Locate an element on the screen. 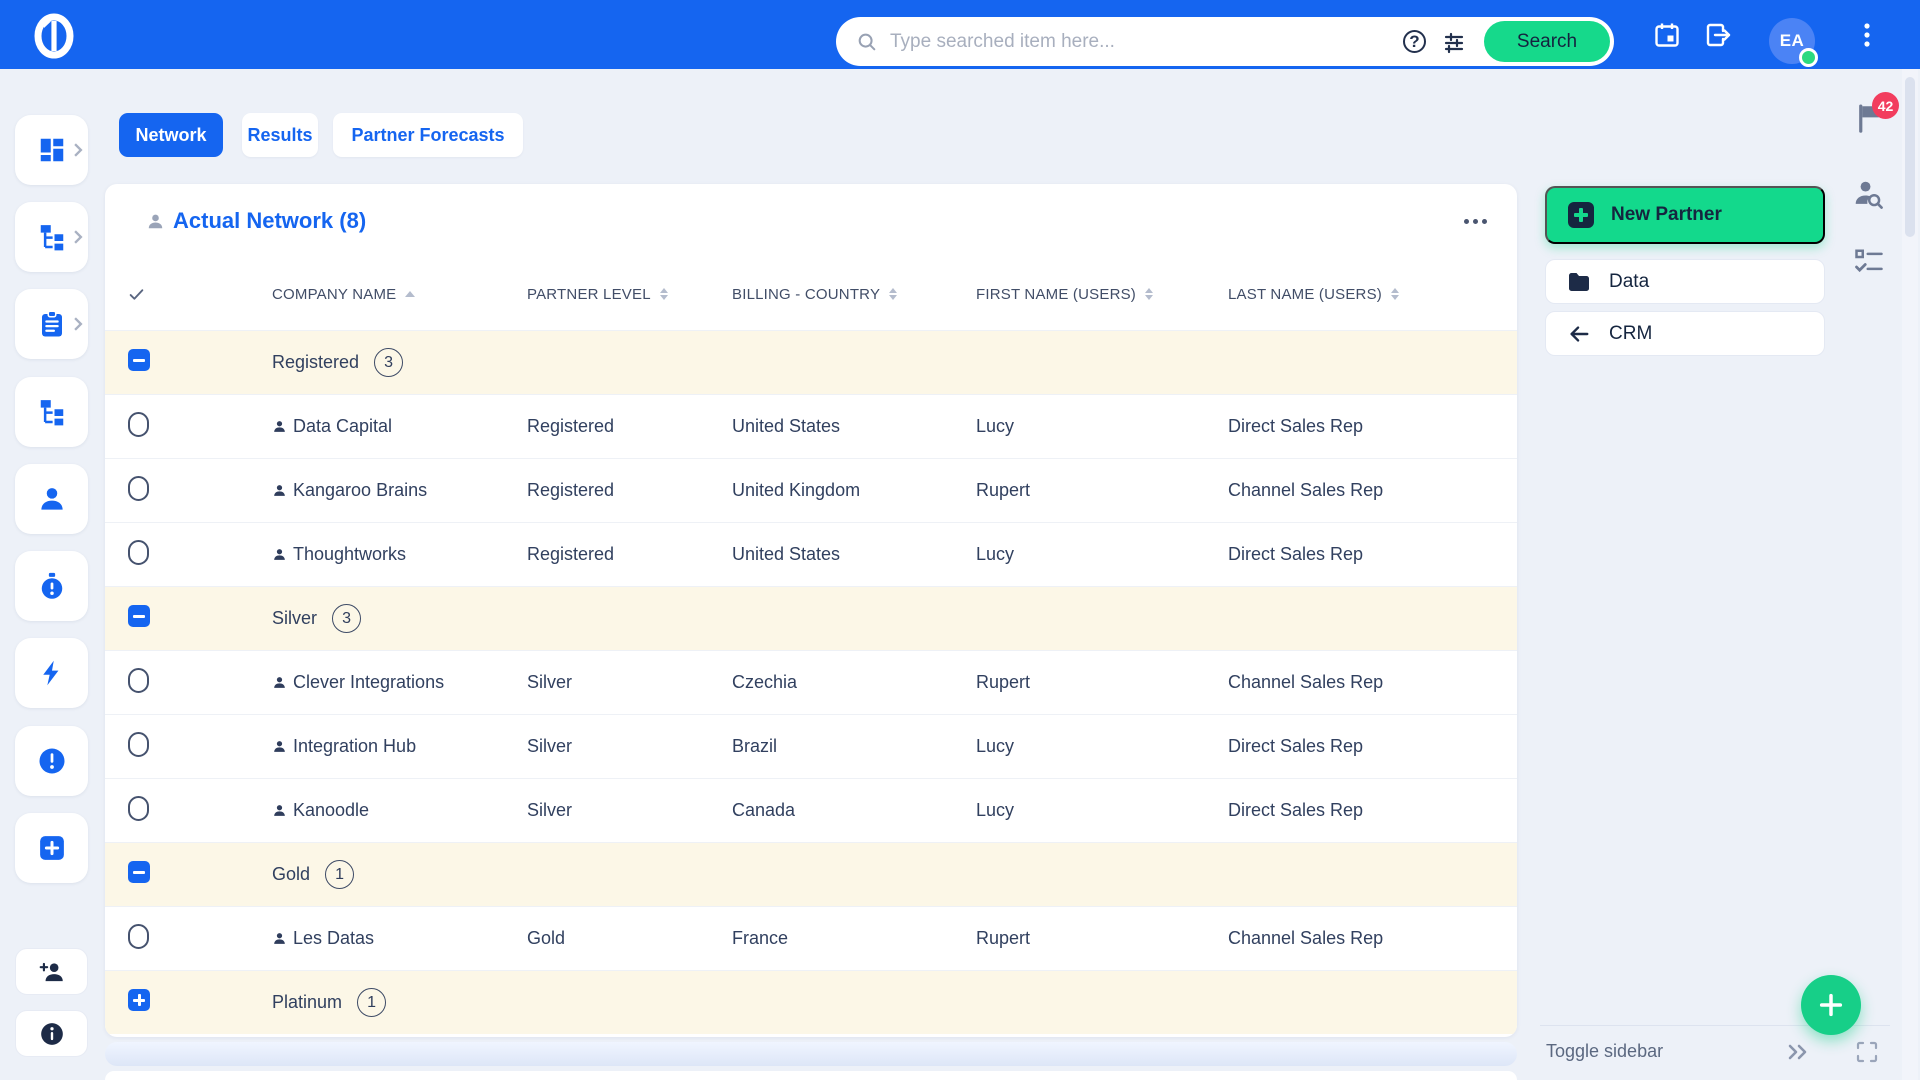  select-all-check is located at coordinates (200, 294).